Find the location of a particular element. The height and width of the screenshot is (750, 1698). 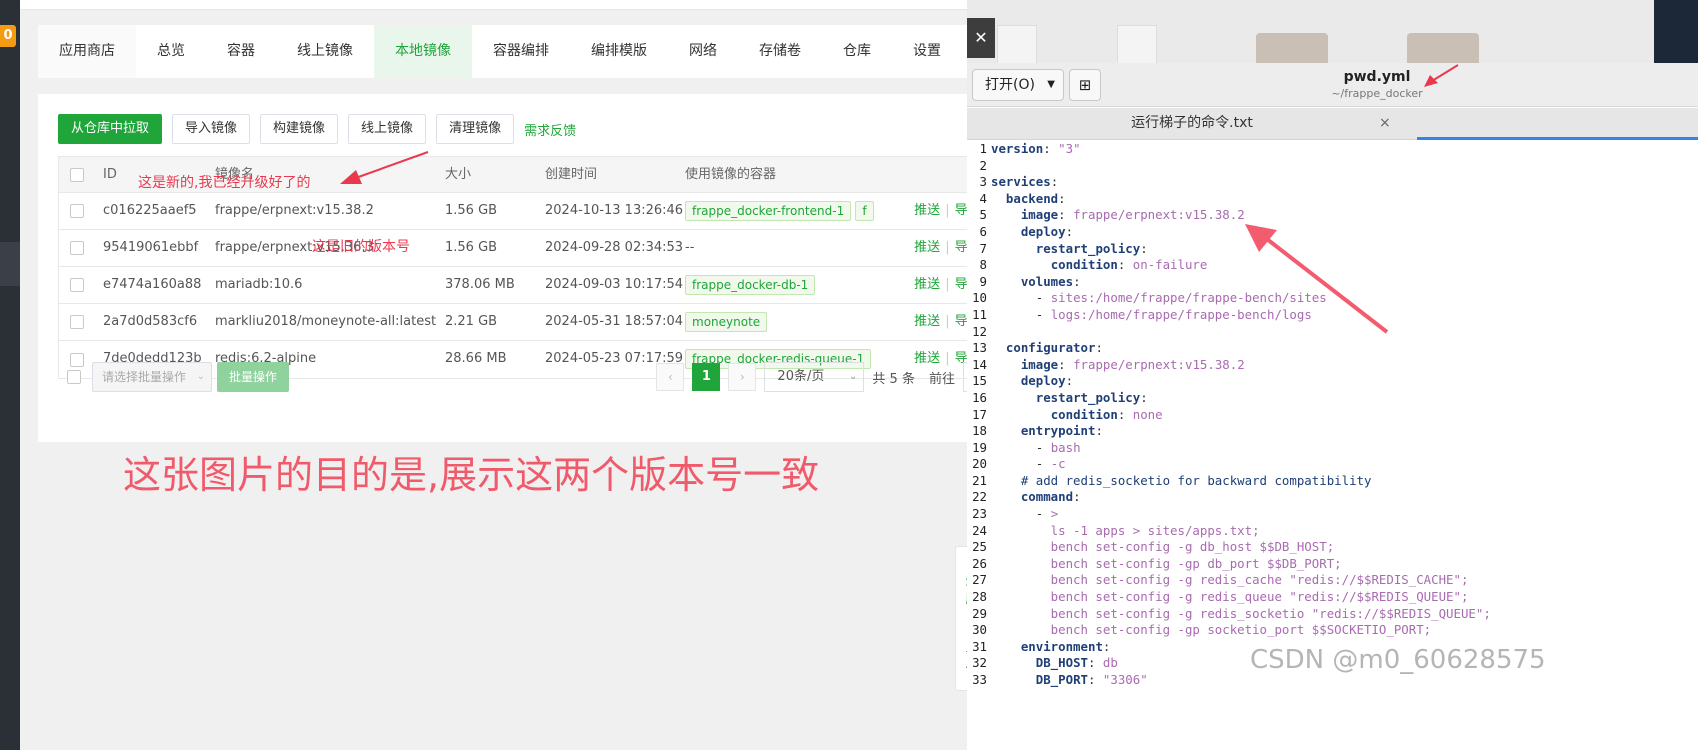

image-containers: frappe_docker-db-1 is located at coordinates (785, 285).